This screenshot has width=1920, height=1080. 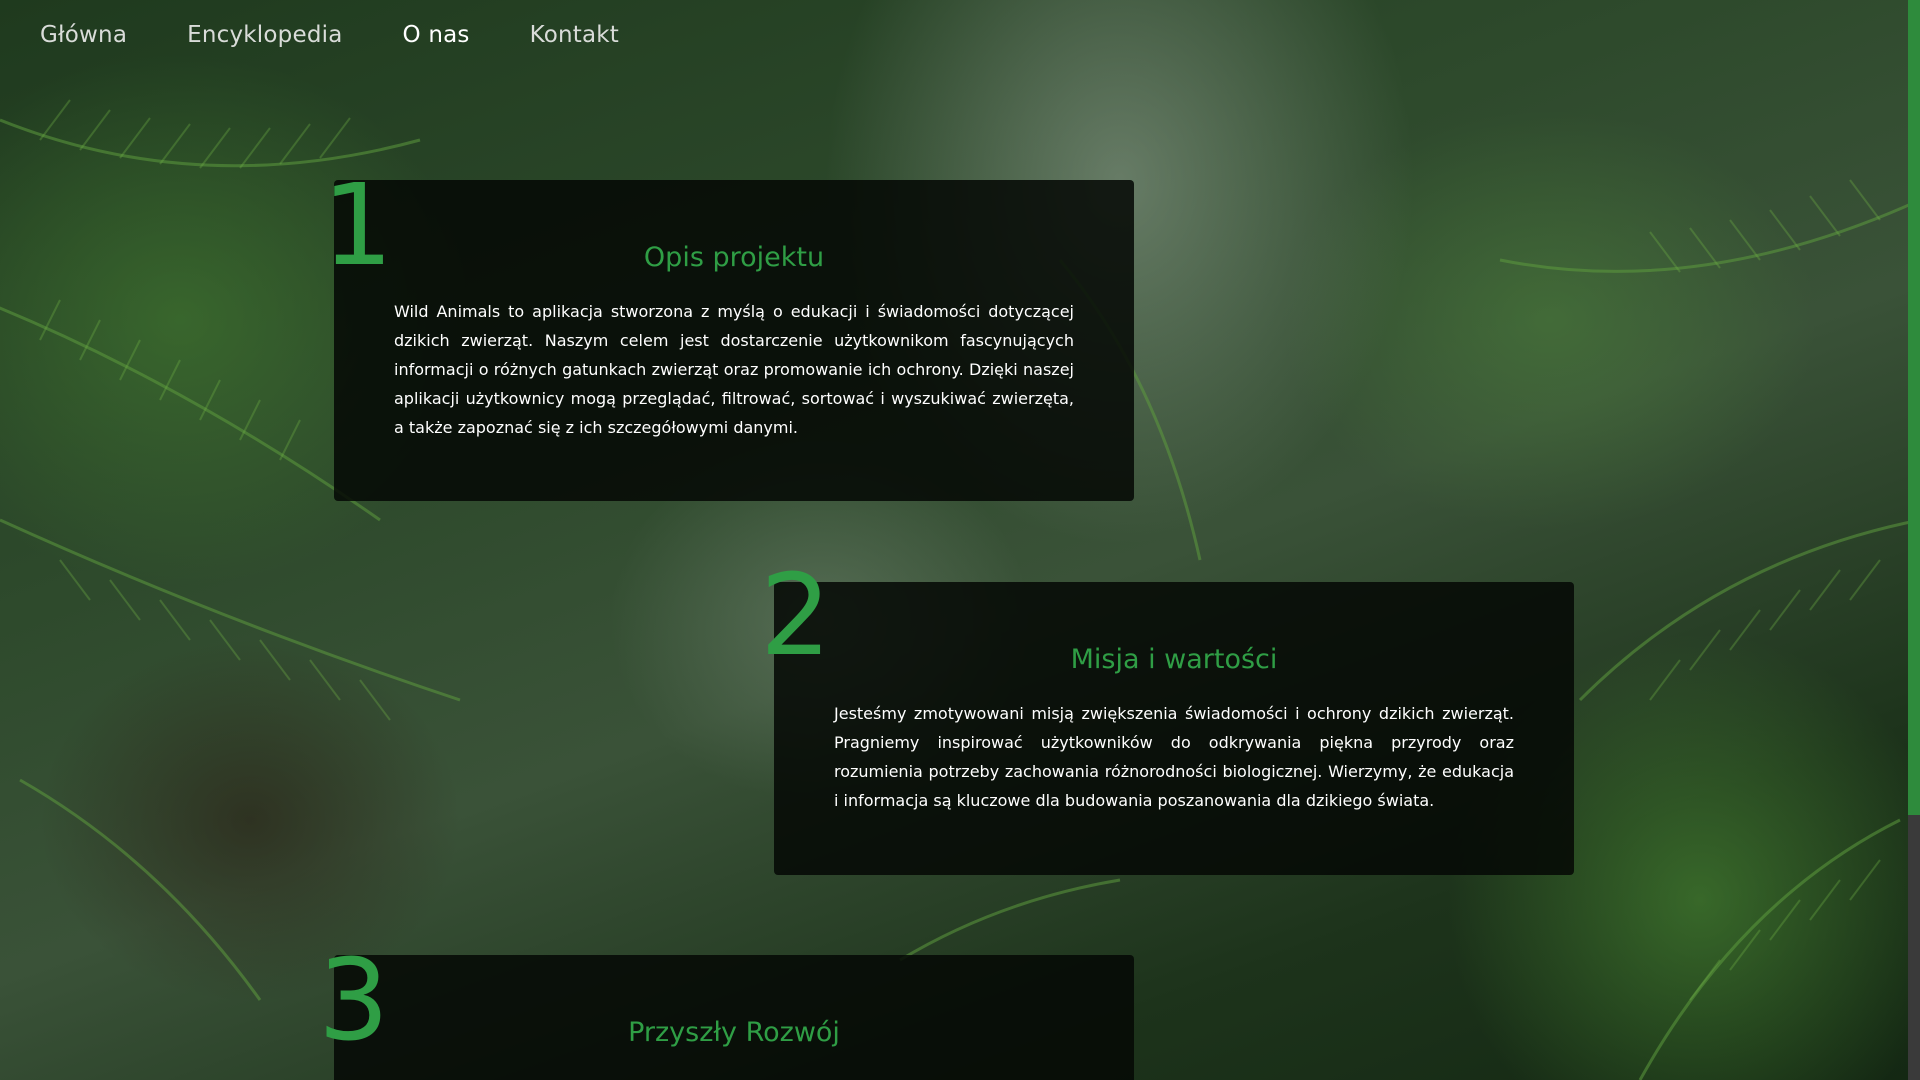 I want to click on scrollbar-track, so click(x=1914, y=540).